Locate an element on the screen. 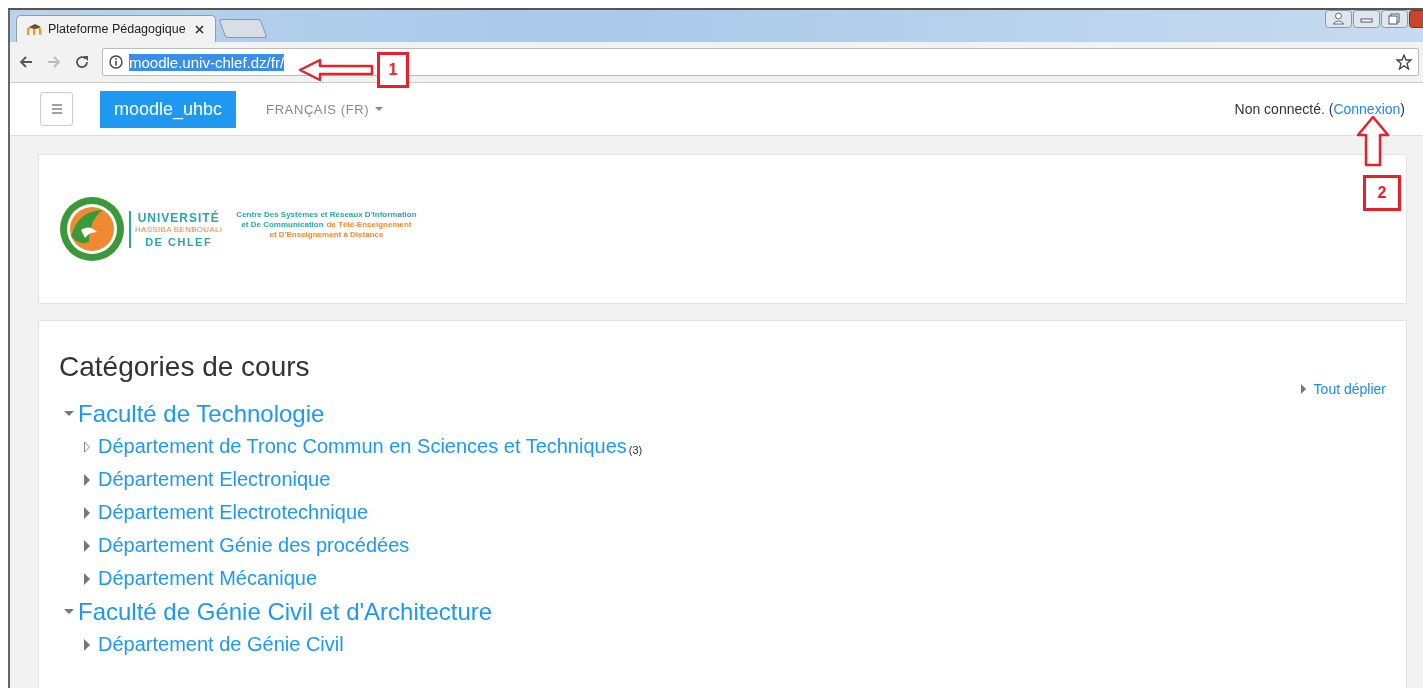 The width and height of the screenshot is (1423, 688). language-menu: FRANÇAIS (FR) is located at coordinates (325, 109).